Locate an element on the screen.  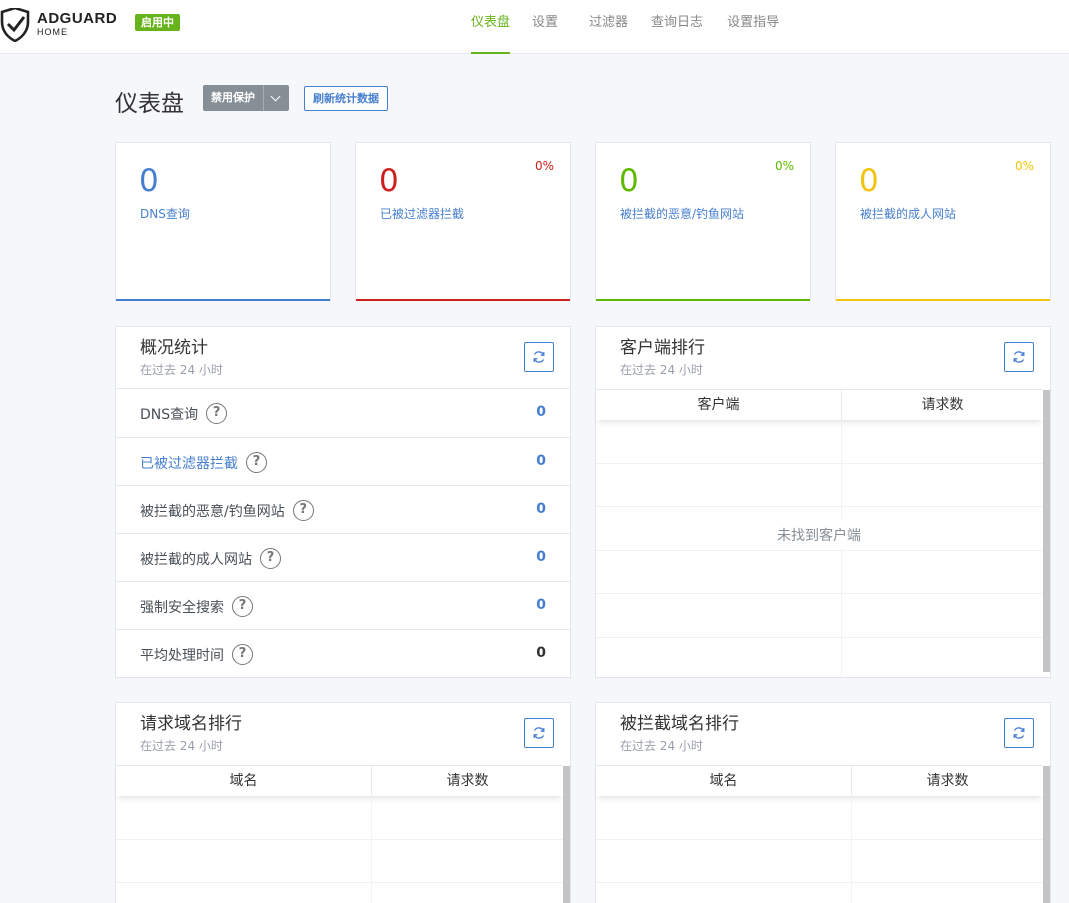
row-label-text: 被拦截的恶意/钓鱼网站 is located at coordinates (212, 511).